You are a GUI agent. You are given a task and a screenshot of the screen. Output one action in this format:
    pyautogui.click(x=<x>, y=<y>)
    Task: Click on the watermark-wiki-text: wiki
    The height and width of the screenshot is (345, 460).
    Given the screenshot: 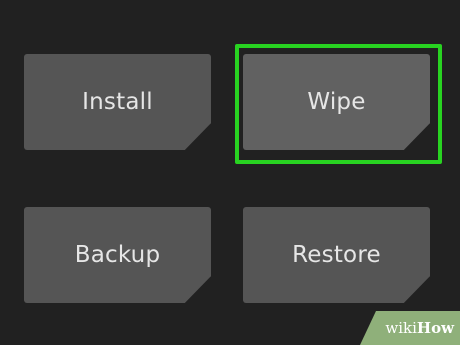 What is the action you would take?
    pyautogui.click(x=401, y=328)
    